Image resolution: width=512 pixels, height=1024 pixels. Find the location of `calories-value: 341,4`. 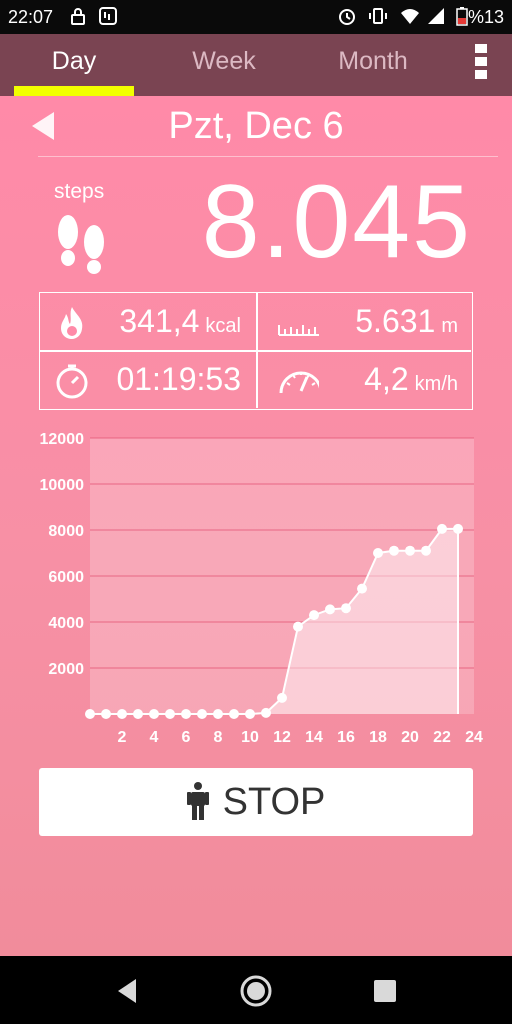

calories-value: 341,4 is located at coordinates (159, 321).